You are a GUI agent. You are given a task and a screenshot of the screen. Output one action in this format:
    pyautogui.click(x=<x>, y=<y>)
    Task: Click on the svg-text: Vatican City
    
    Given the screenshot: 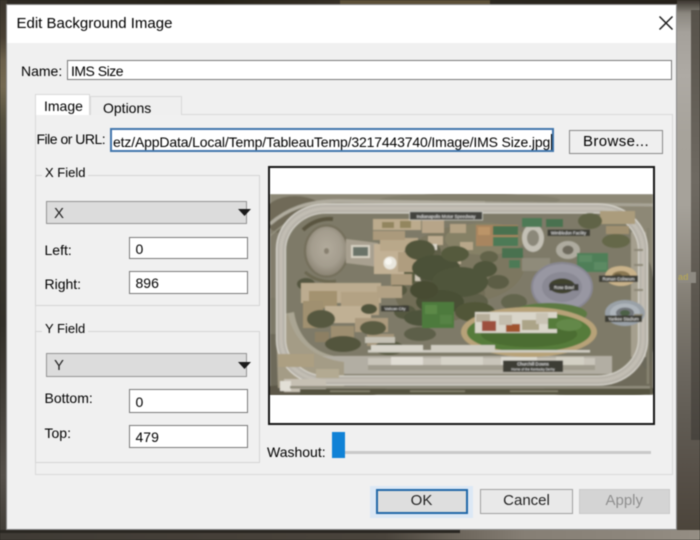 What is the action you would take?
    pyautogui.click(x=394, y=308)
    